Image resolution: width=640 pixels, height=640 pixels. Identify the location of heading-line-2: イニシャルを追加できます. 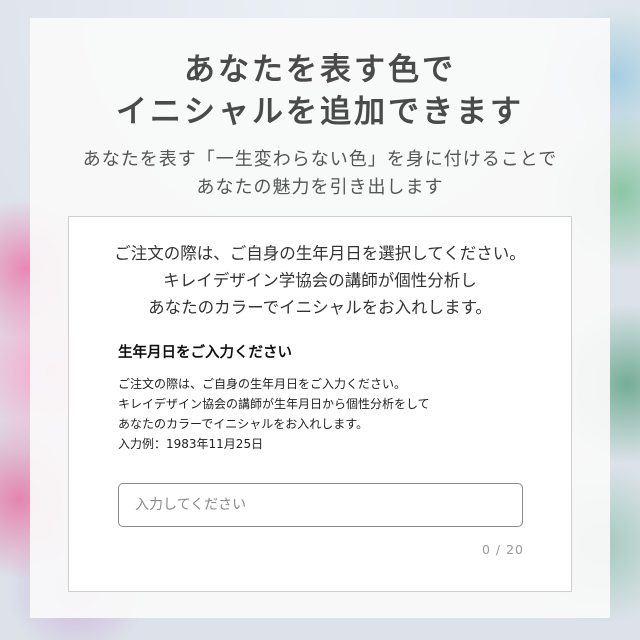
(320, 112).